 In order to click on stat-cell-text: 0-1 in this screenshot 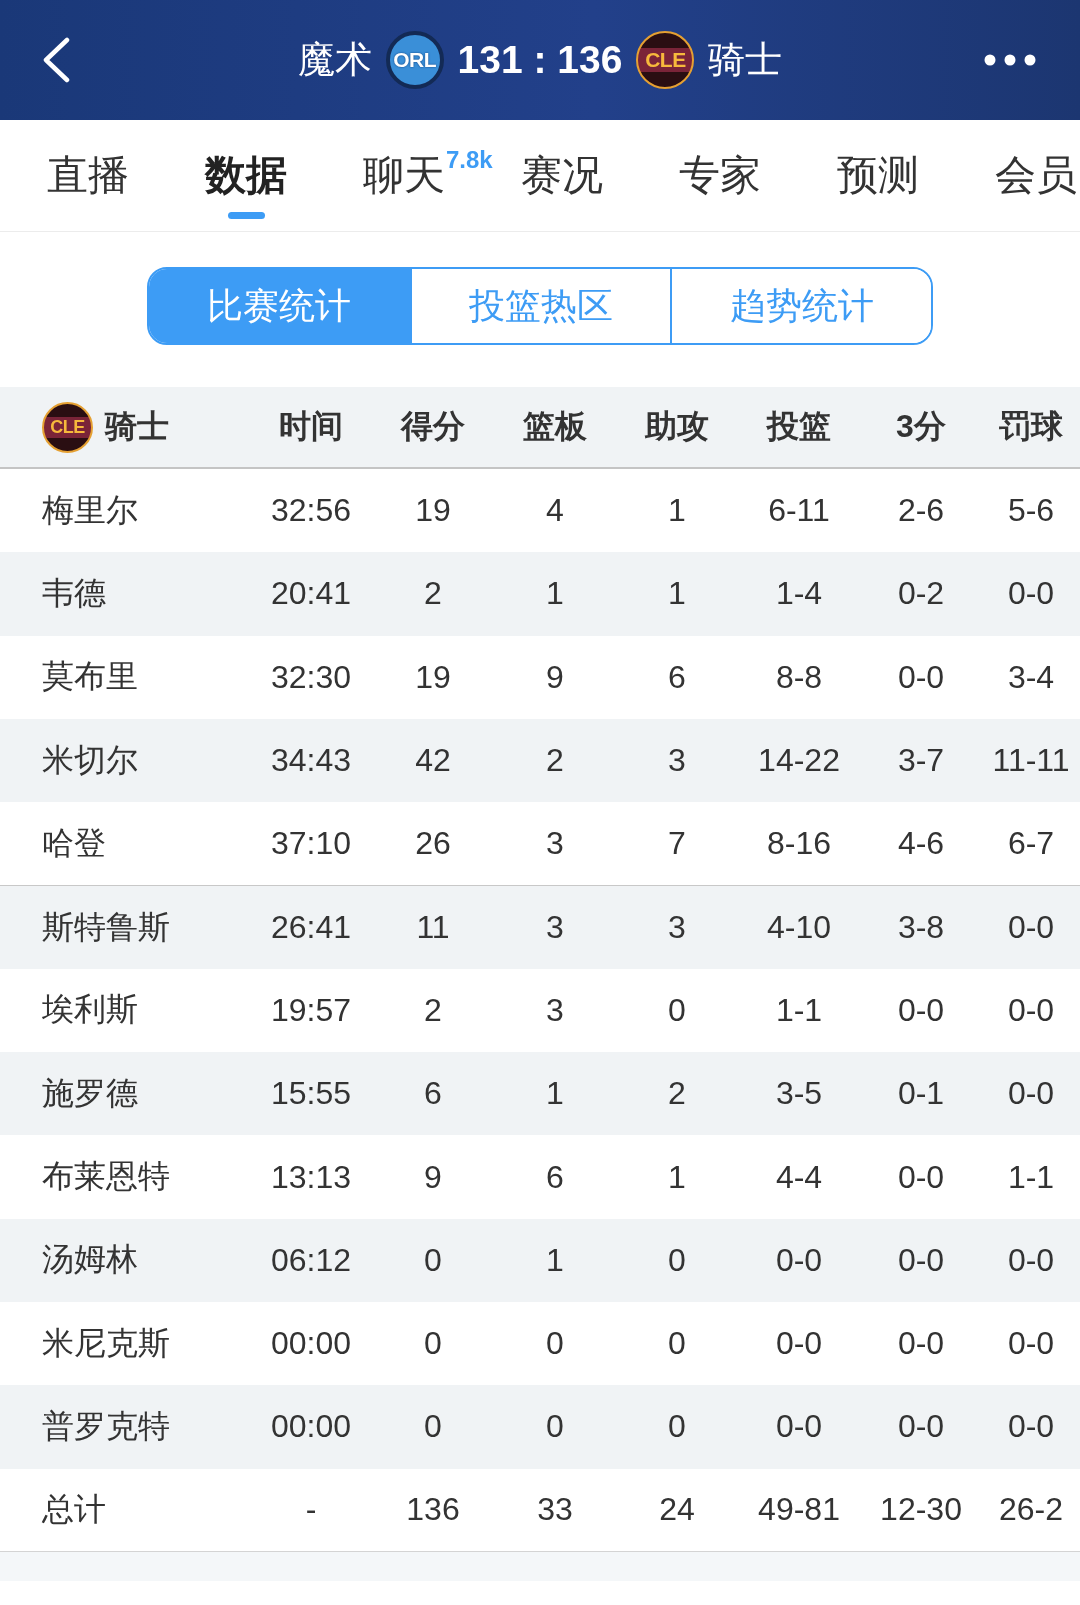, I will do `click(921, 1094)`.